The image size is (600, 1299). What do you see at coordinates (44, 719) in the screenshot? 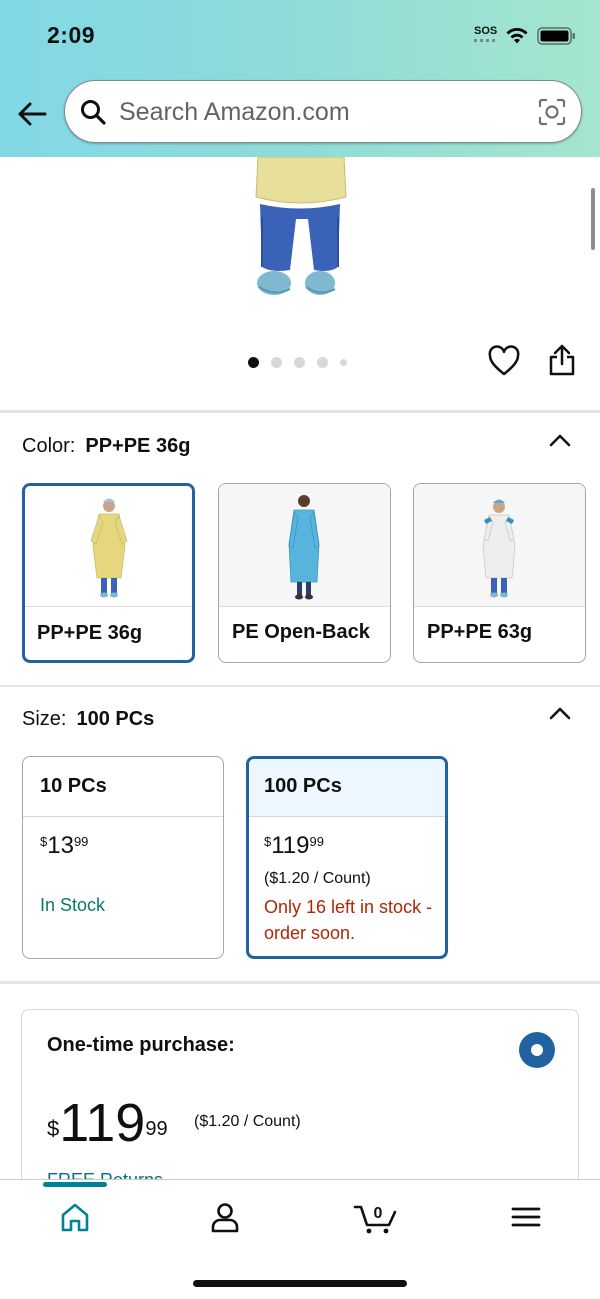
I see `size-key: Size:` at bounding box center [44, 719].